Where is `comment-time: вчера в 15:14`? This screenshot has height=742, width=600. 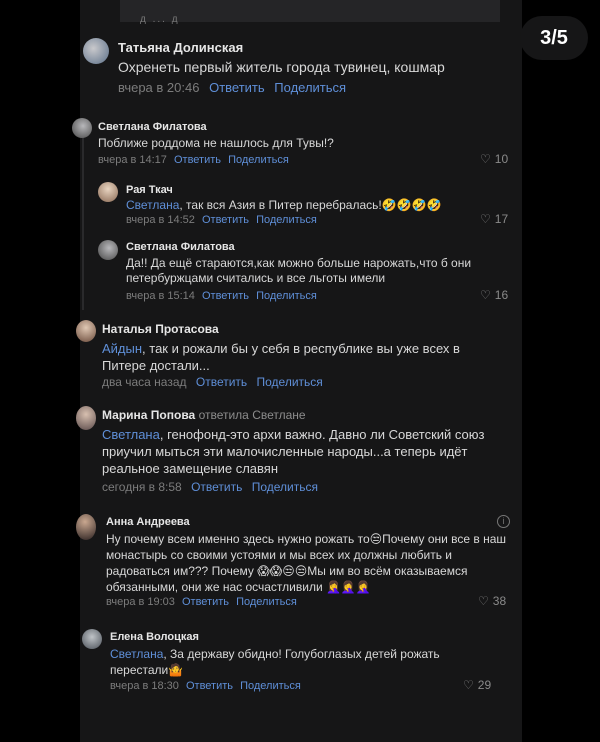 comment-time: вчера в 15:14 is located at coordinates (160, 296).